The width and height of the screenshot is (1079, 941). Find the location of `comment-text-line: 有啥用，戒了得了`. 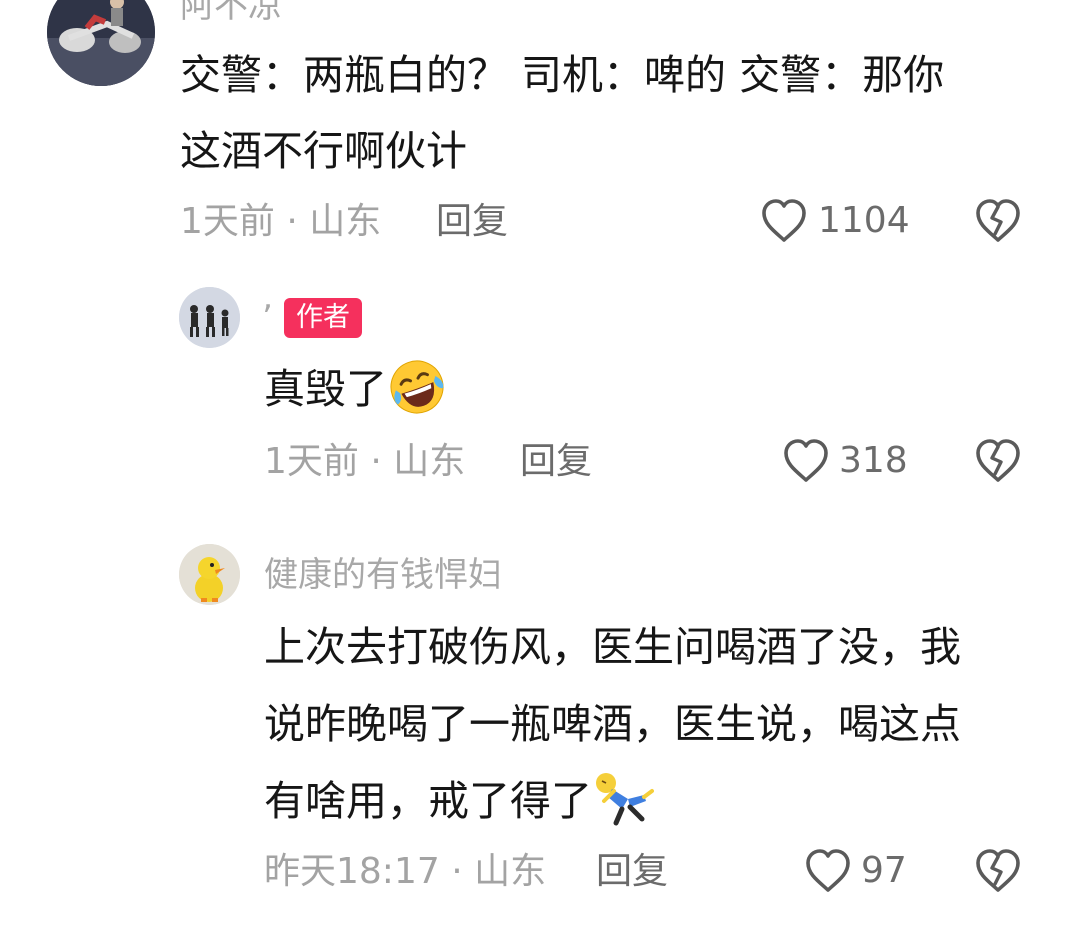

comment-text-line: 有啥用，戒了得了 is located at coordinates (459, 801).